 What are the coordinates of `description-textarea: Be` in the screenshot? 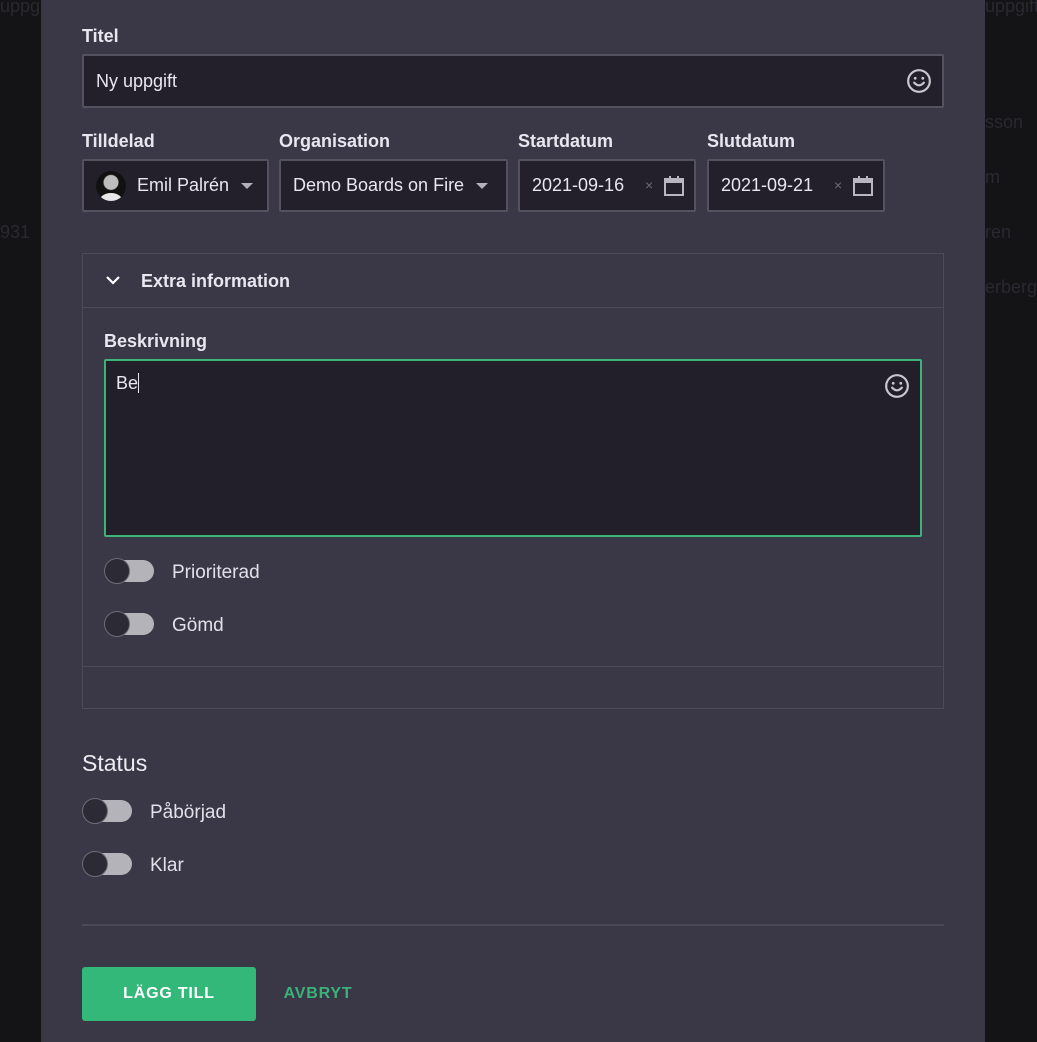 It's located at (513, 448).